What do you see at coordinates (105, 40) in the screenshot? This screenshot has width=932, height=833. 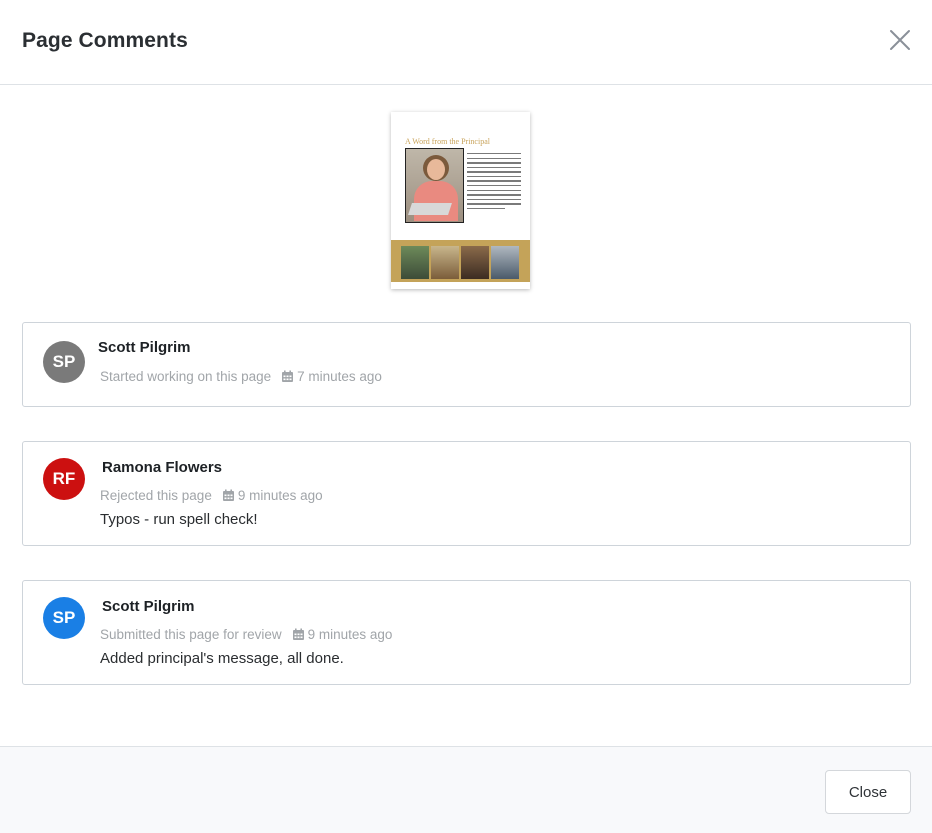 I see `modal-title: Page Comments` at bounding box center [105, 40].